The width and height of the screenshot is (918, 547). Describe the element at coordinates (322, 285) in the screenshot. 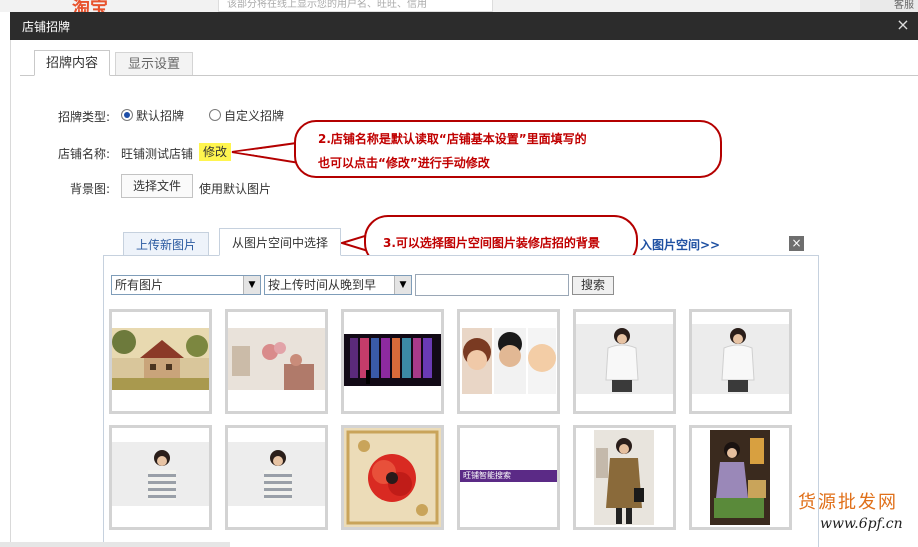

I see `sort-order-value: 按上传时间从晚到早` at that location.